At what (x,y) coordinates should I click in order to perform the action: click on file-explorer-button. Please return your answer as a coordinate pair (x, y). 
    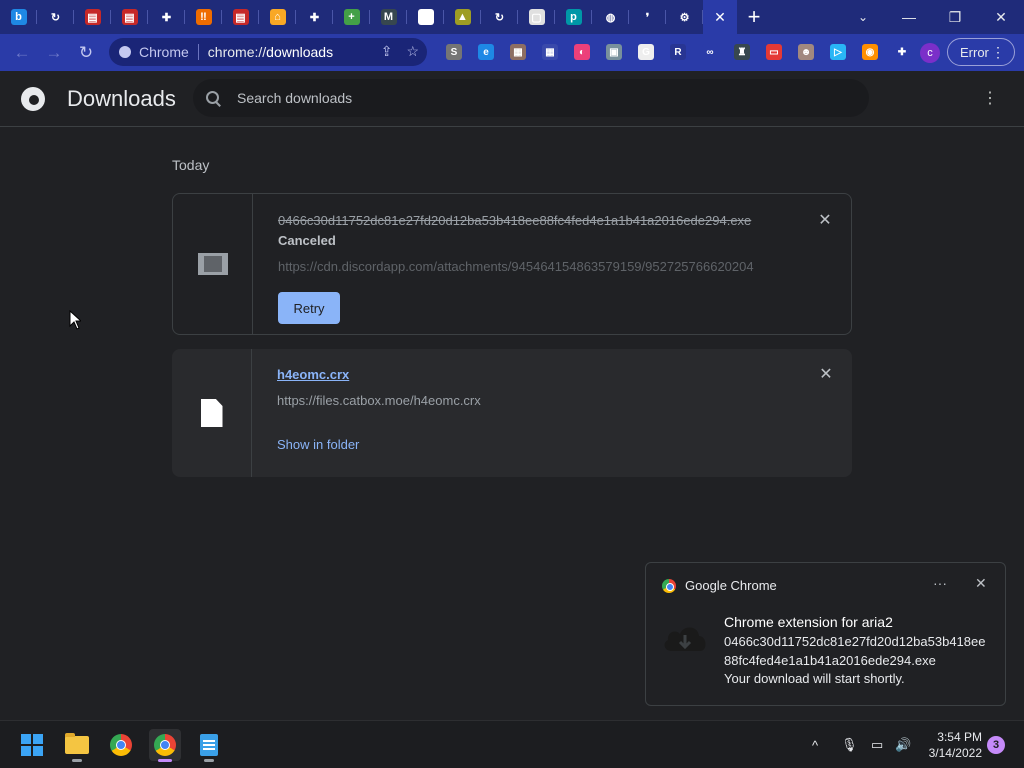
    Looking at the image, I should click on (77, 745).